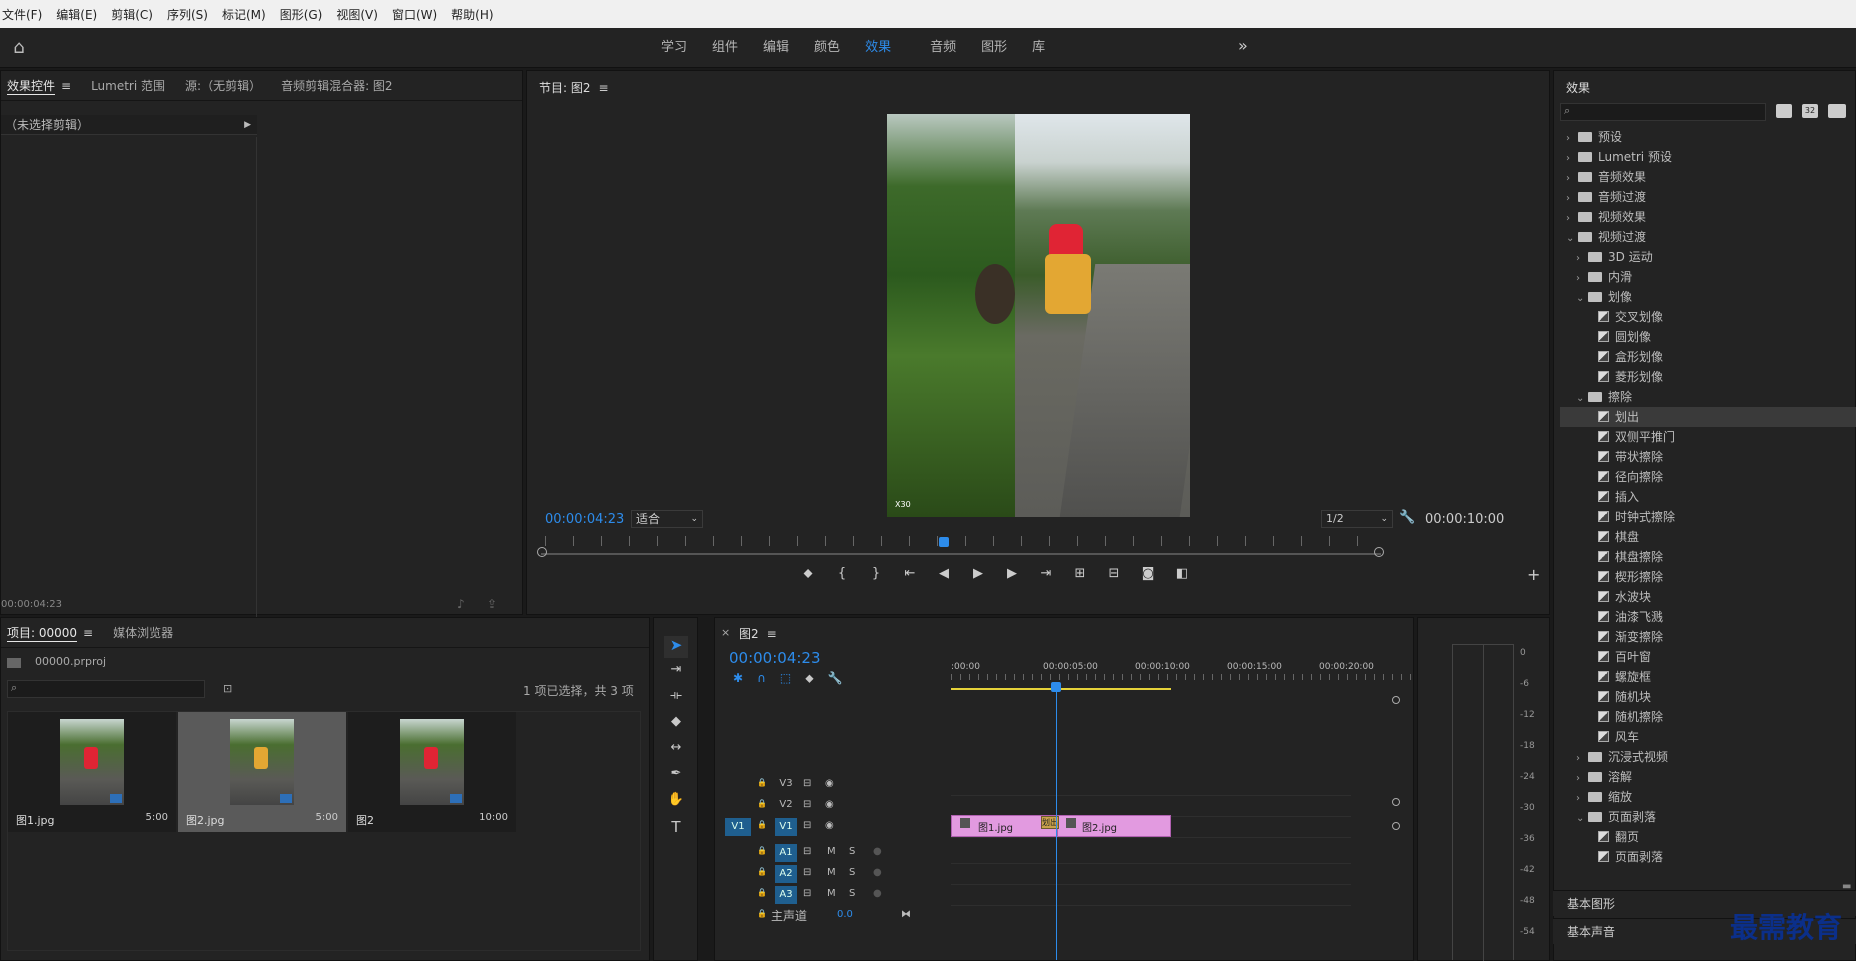  Describe the element at coordinates (676, 721) in the screenshot. I see `razor-tool-icon: ◆` at that location.